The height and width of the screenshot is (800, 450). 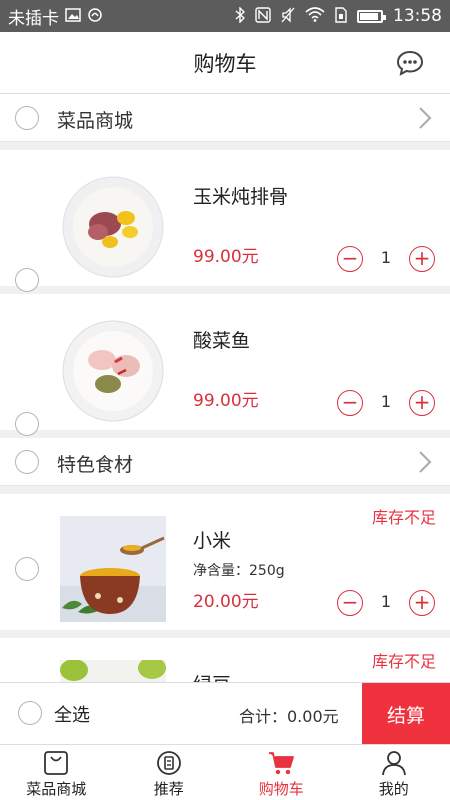 What do you see at coordinates (240, 15) in the screenshot?
I see `bluetooth-icon` at bounding box center [240, 15].